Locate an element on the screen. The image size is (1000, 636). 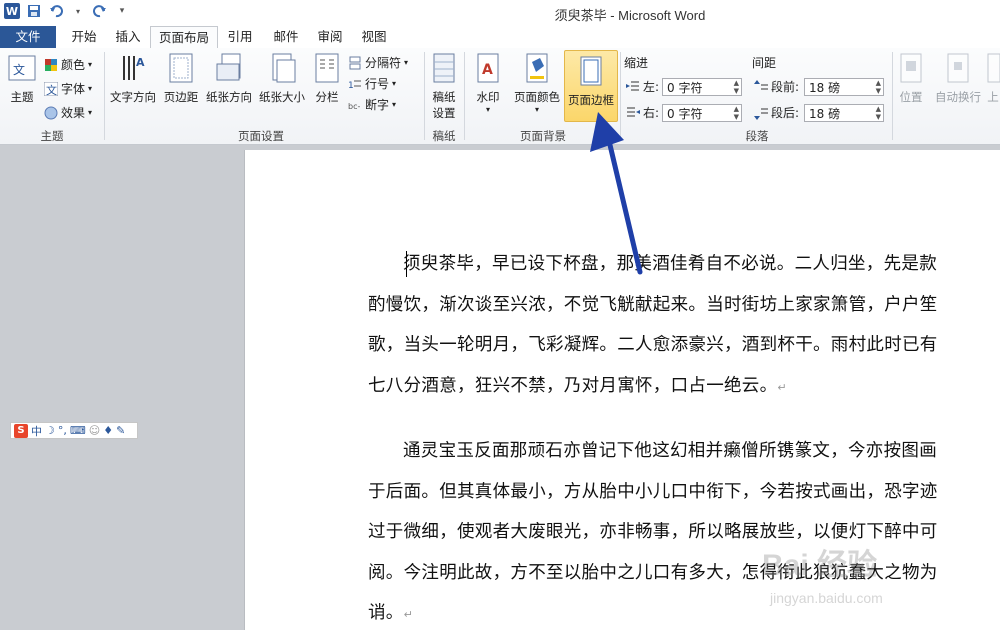
line-numbers-button: 1 行号 ▾ is located at coordinates (372, 83).